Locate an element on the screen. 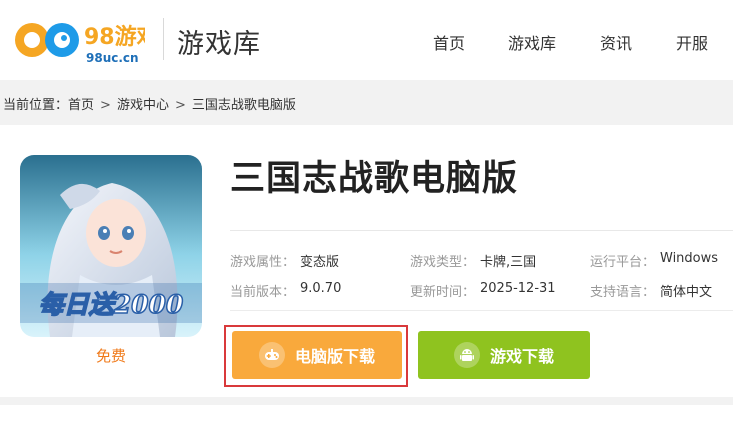 Image resolution: width=733 pixels, height=441 pixels. game-icon: 每日送2000 is located at coordinates (111, 246).